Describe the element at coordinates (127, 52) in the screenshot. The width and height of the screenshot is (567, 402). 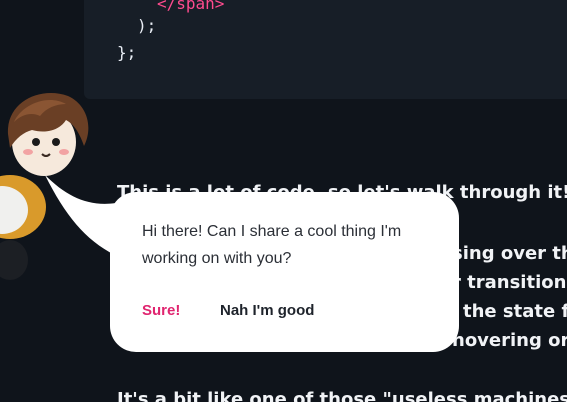
I see `code-line-3: };` at that location.